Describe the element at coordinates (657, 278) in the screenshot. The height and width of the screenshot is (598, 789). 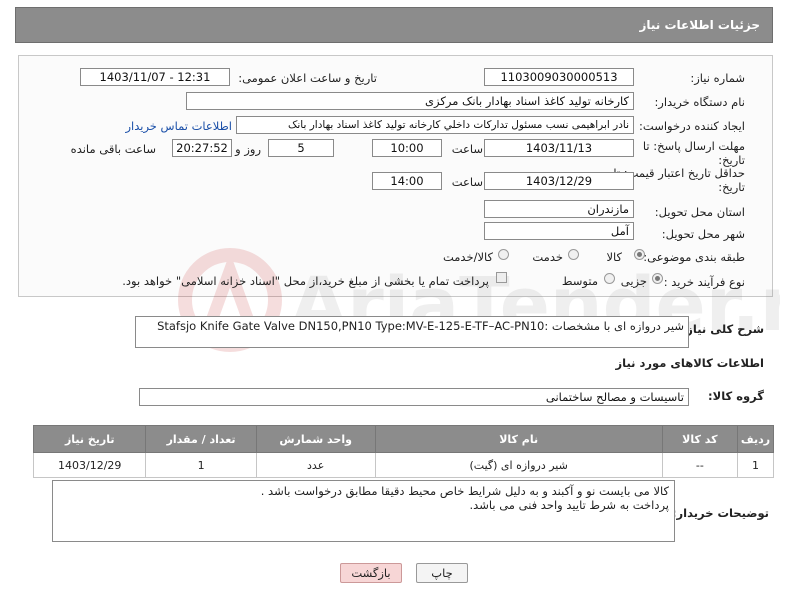
I see `process-radio-minor` at that location.